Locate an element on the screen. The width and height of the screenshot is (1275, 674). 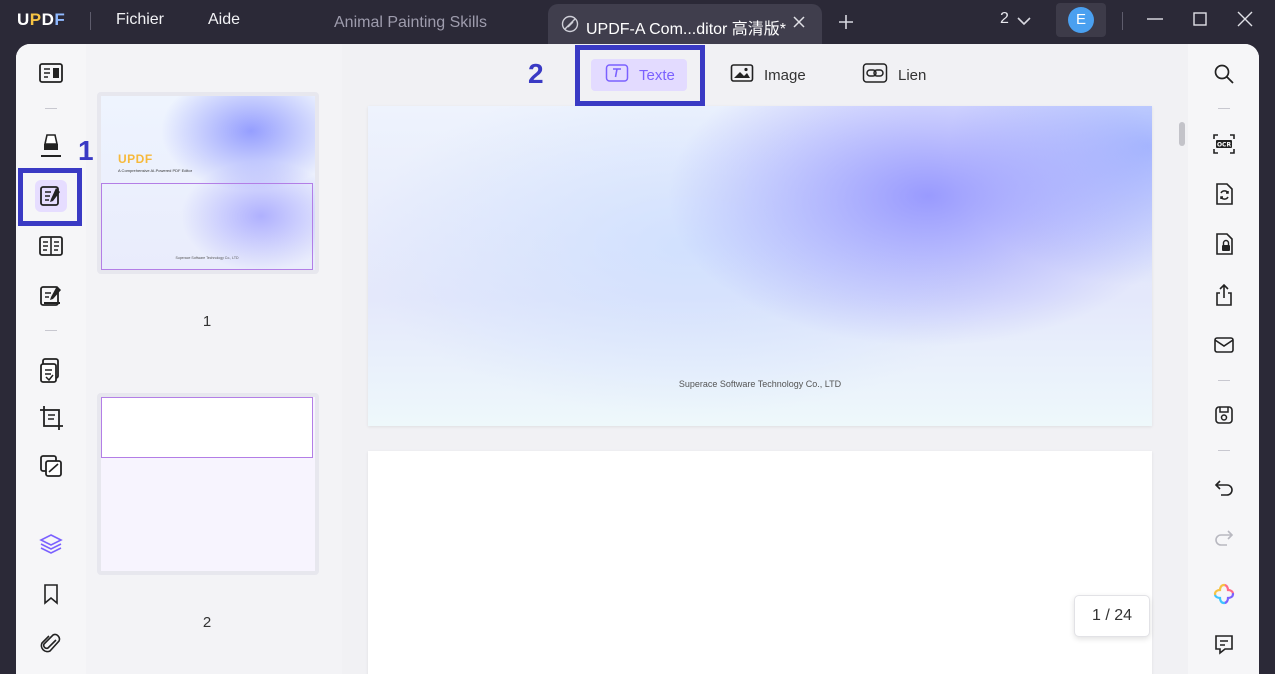
layers-icon is located at coordinates (51, 544).